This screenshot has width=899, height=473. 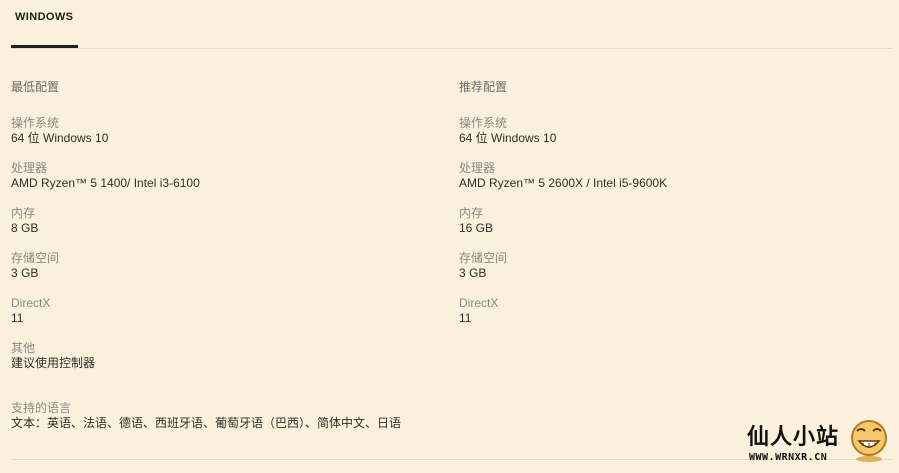 What do you see at coordinates (23, 348) in the screenshot?
I see `spec-label: 其他` at bounding box center [23, 348].